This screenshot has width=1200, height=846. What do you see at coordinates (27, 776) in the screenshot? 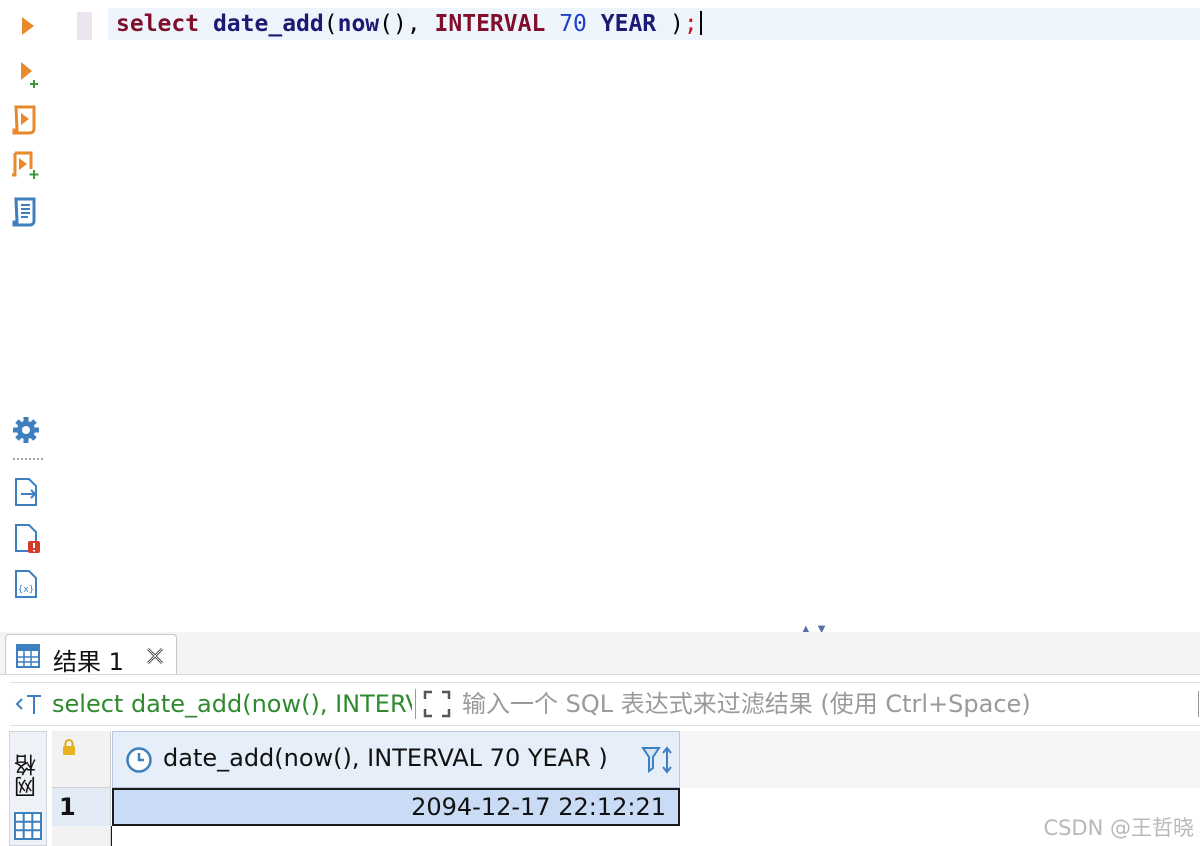
I see `grid-view-label: 网格` at bounding box center [27, 776].